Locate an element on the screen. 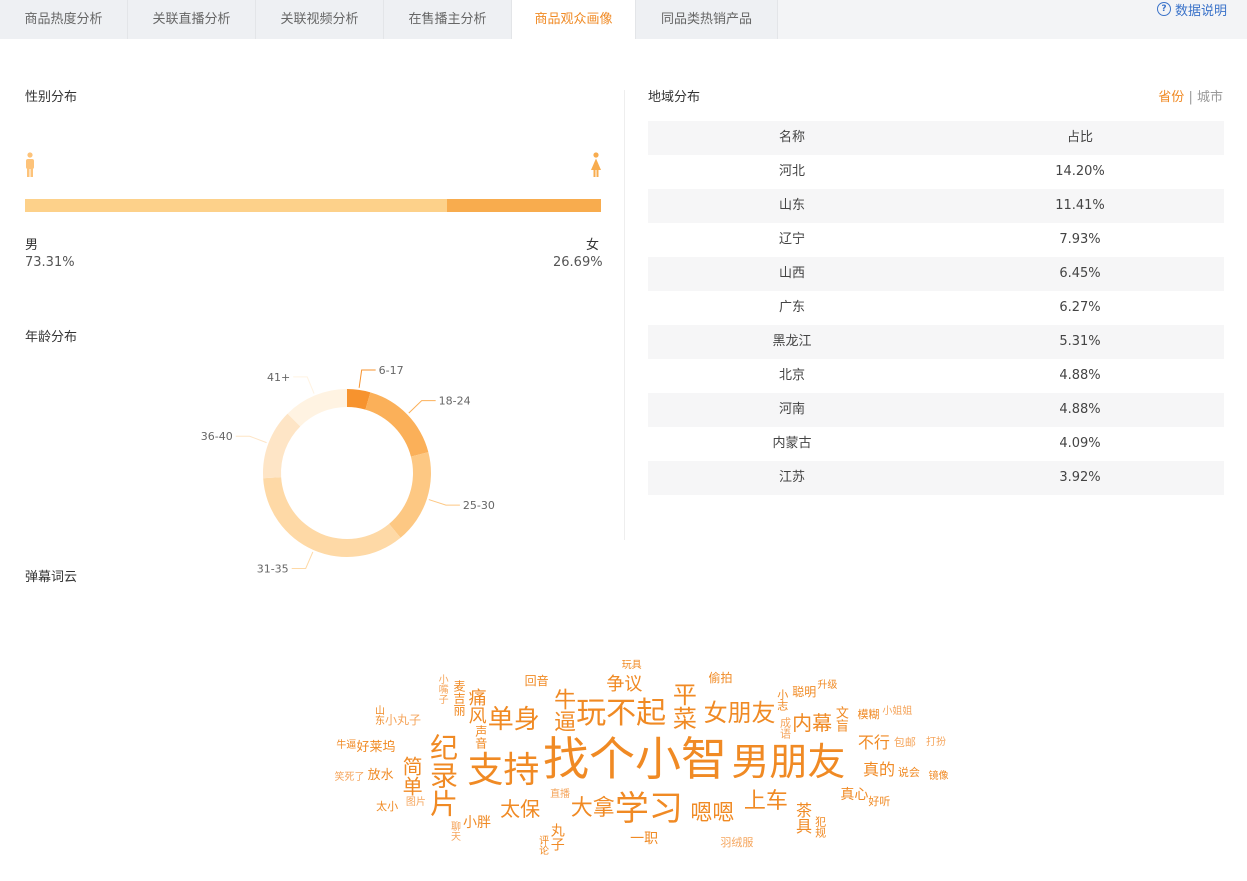 The image size is (1247, 881). region-name: 山东 is located at coordinates (791, 205).